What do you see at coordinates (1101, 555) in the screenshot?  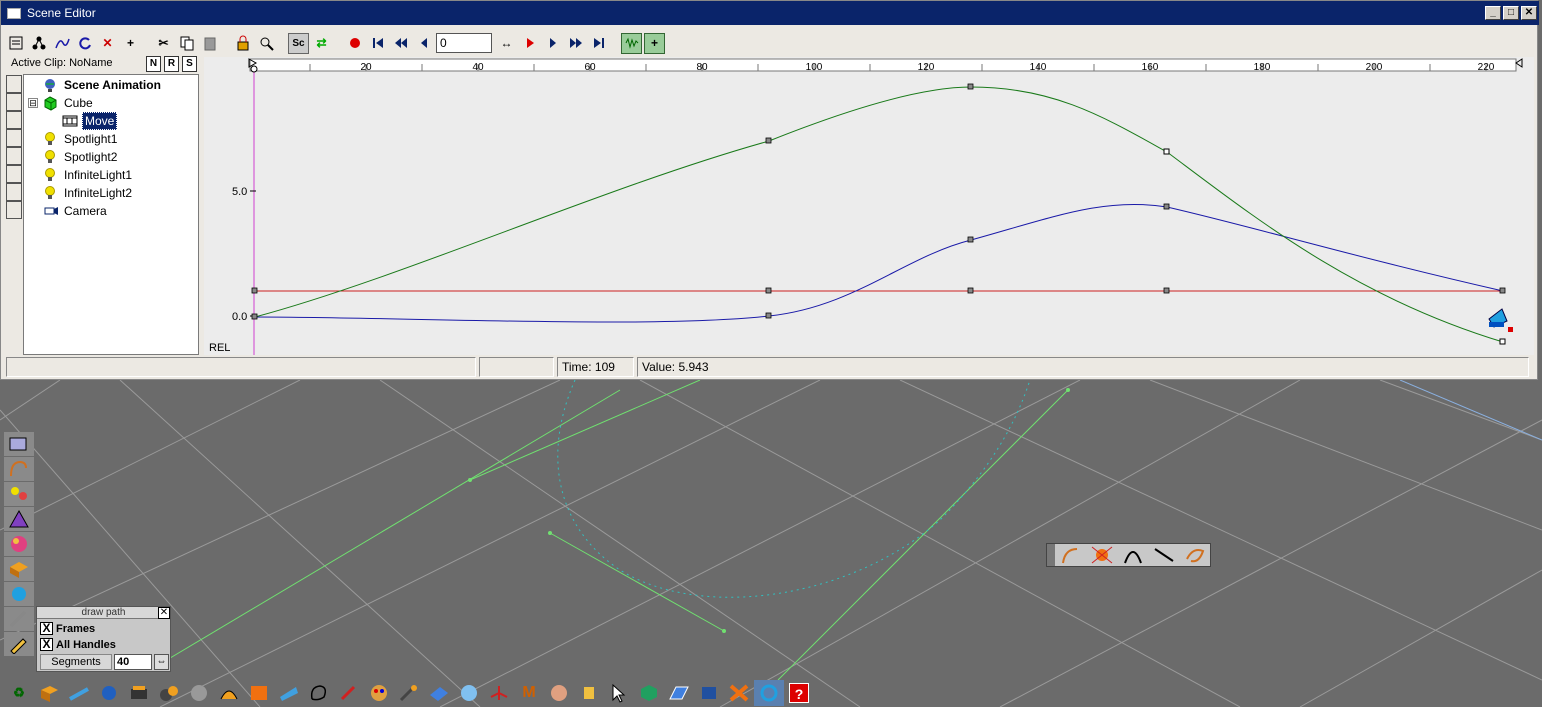 I see `add-point-icon` at bounding box center [1101, 555].